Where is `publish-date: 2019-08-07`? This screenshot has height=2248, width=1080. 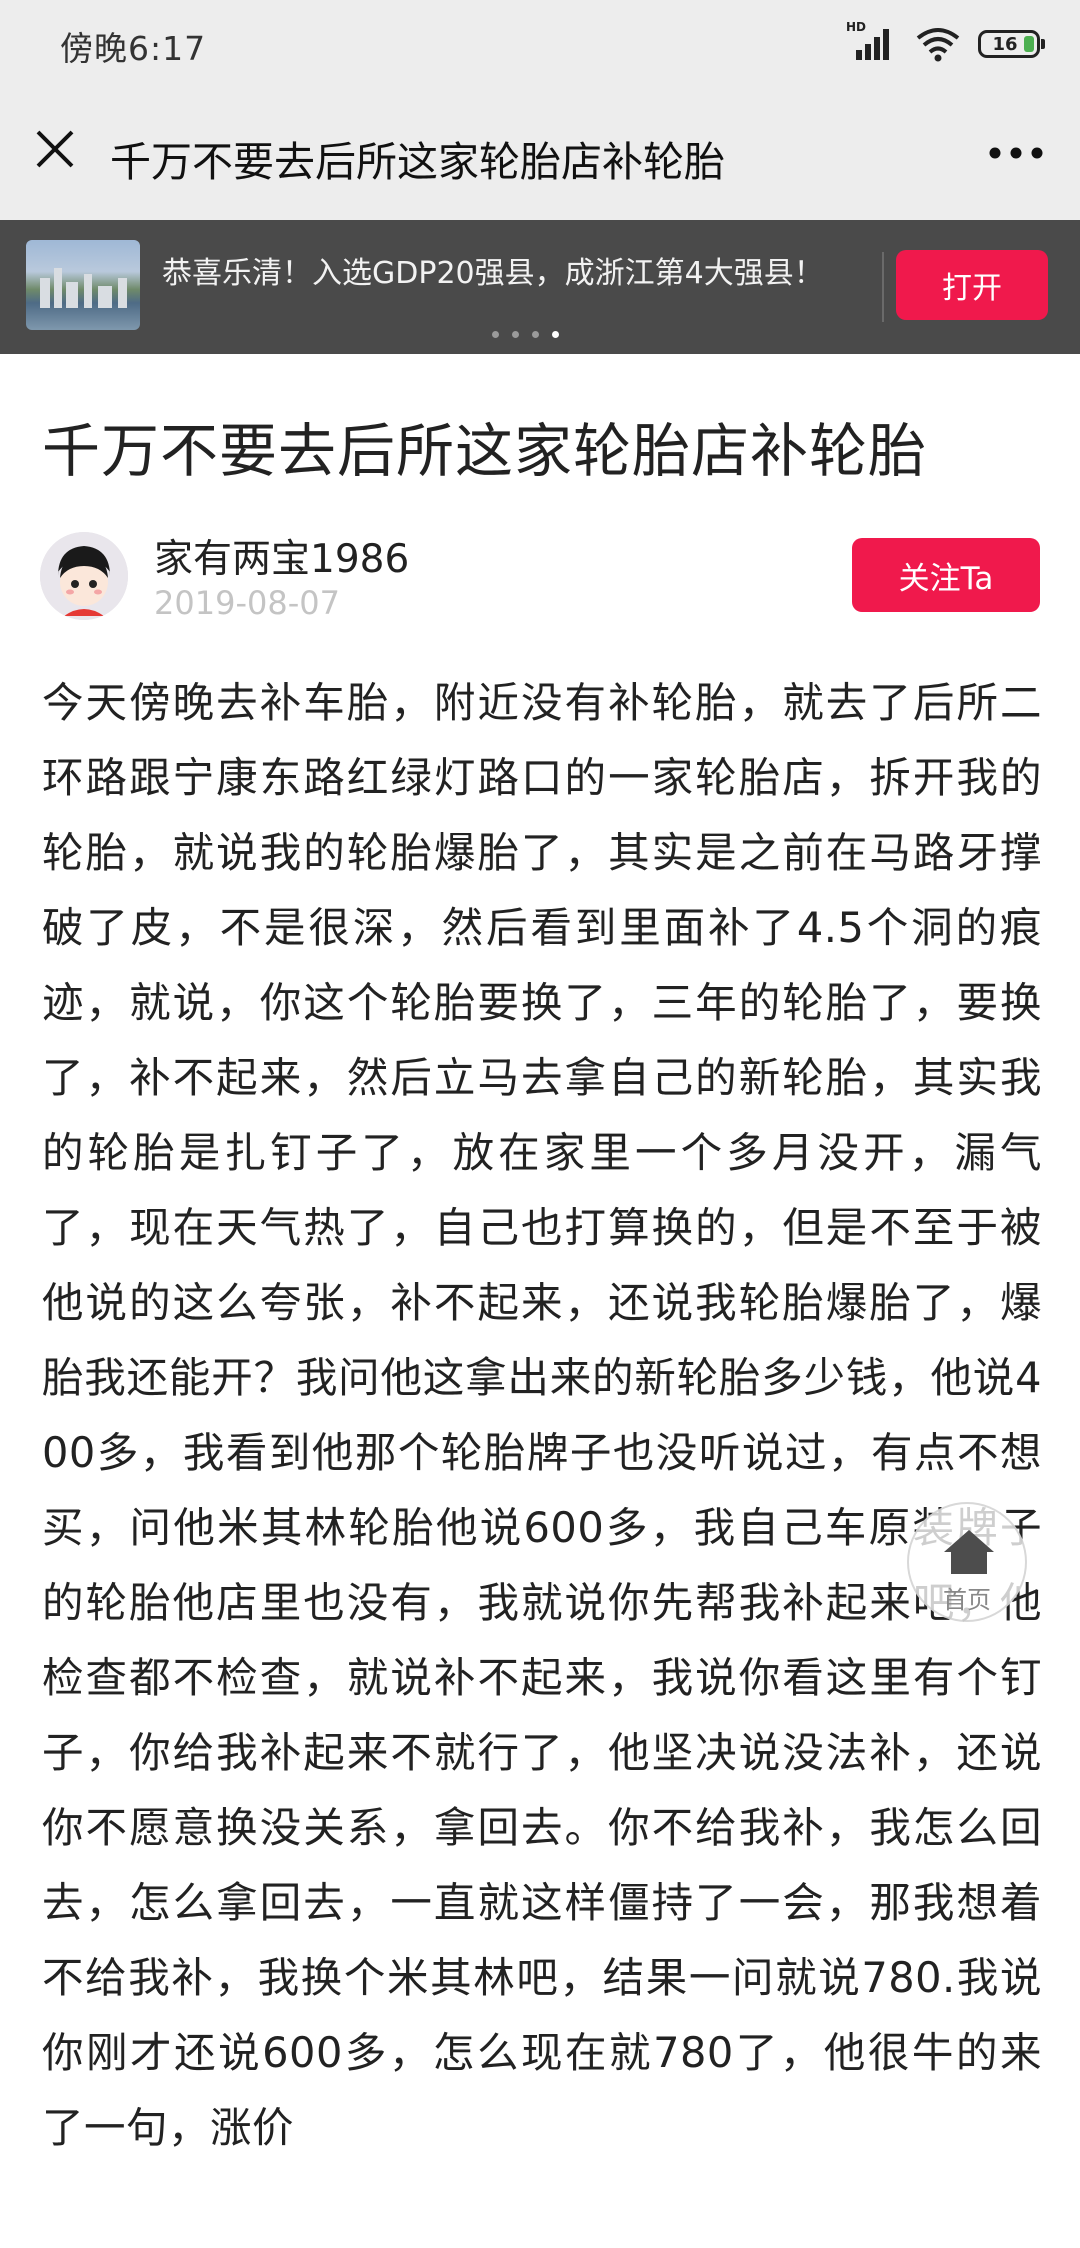
publish-date: 2019-08-07 is located at coordinates (247, 603).